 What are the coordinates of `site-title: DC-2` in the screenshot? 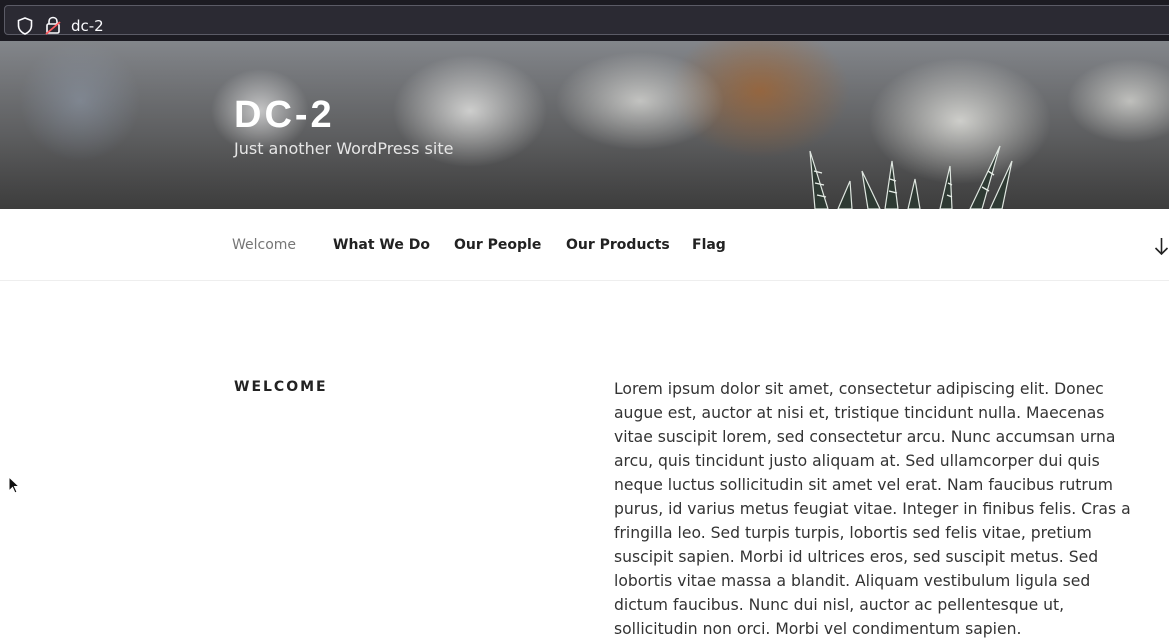 It's located at (284, 115).